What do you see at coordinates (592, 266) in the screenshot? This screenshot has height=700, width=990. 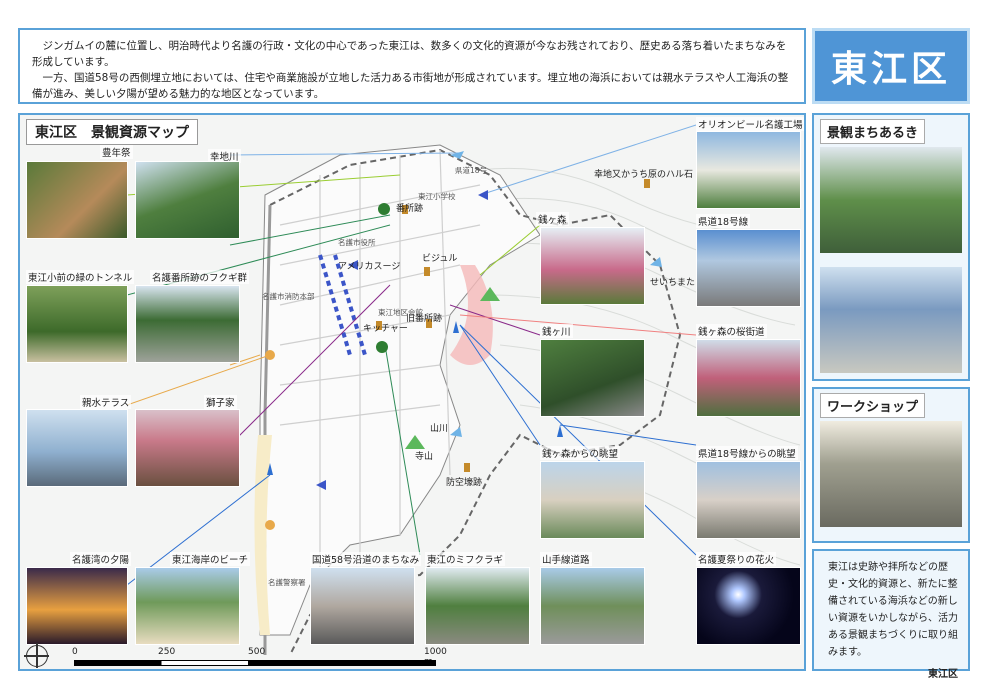 I see `photo-zenimori` at bounding box center [592, 266].